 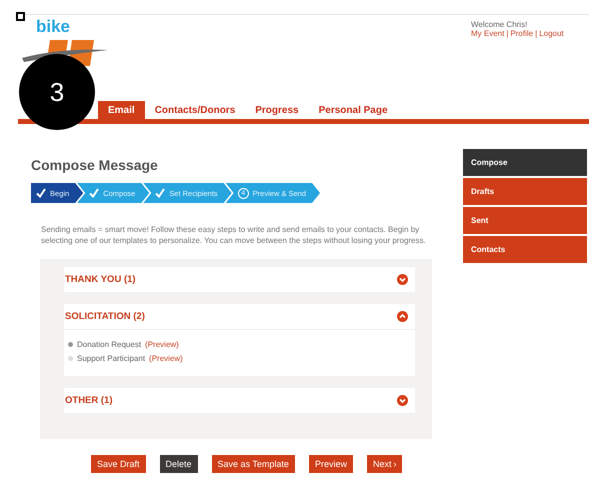 I want to click on action-button: Next ›, so click(x=384, y=463).